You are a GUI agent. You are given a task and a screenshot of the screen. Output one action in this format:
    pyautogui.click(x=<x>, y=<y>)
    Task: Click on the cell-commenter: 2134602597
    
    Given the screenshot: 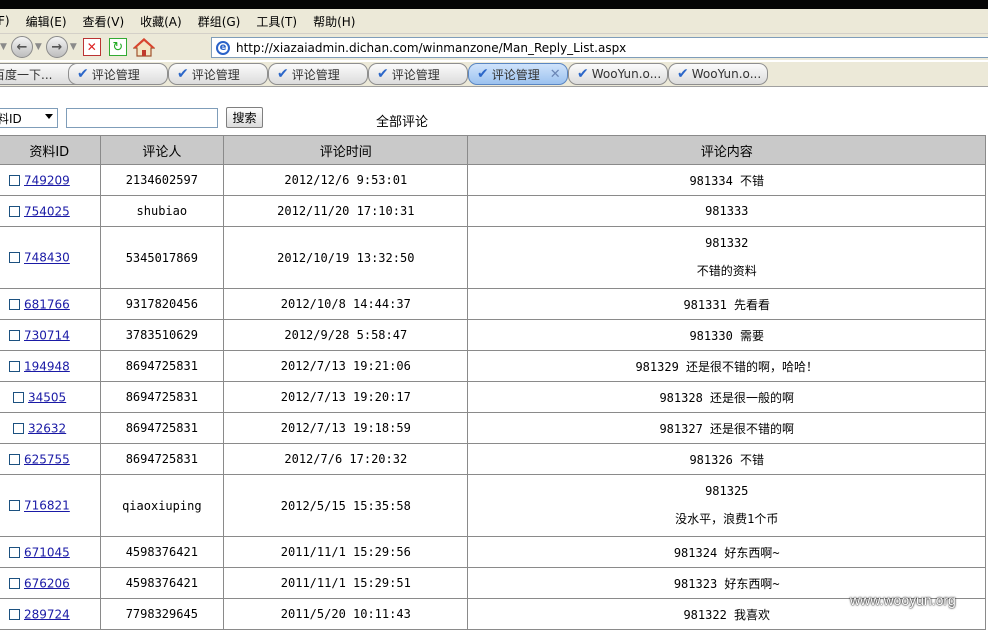 What is the action you would take?
    pyautogui.click(x=162, y=180)
    